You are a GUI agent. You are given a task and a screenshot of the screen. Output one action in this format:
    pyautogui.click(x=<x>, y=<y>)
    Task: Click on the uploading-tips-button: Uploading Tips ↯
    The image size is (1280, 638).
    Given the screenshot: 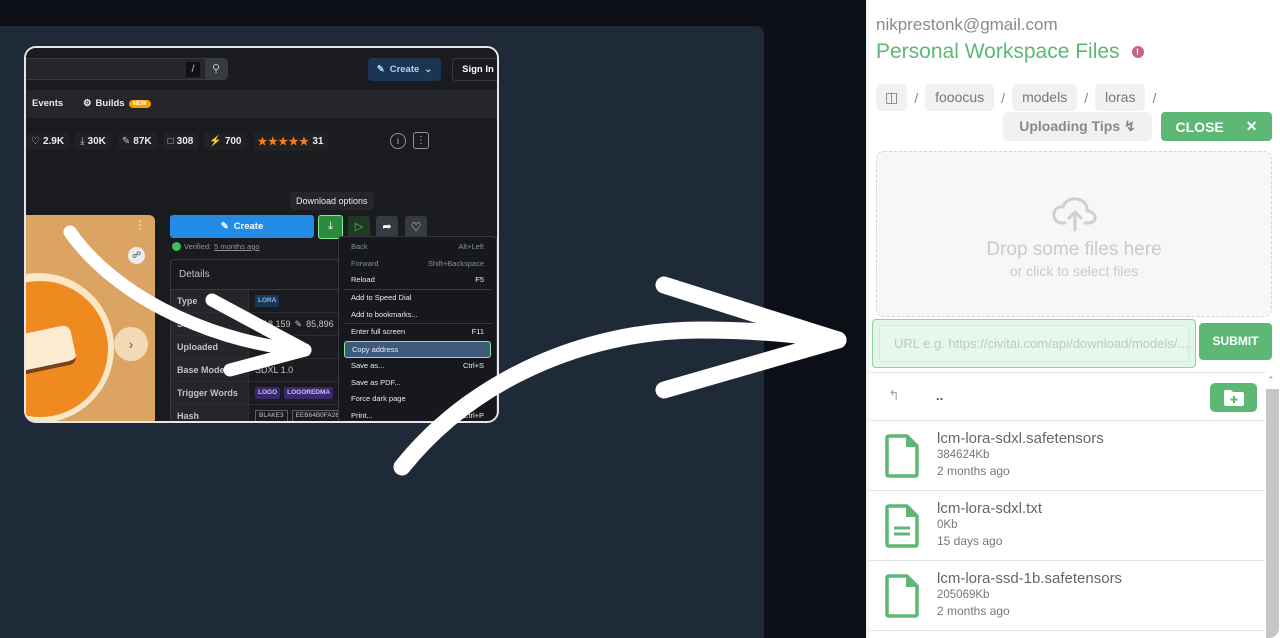 What is the action you would take?
    pyautogui.click(x=1077, y=126)
    